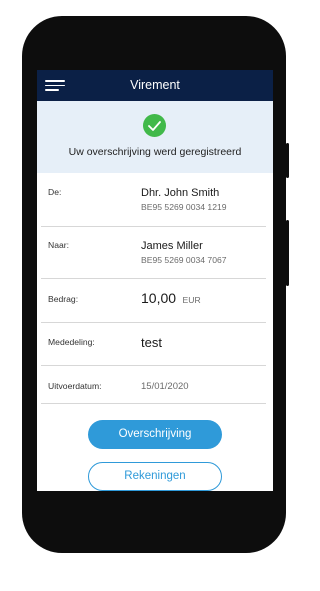  I want to click on detail-row-to: Naar: James Miller BE95 5269 0034 7067, so click(153, 253).